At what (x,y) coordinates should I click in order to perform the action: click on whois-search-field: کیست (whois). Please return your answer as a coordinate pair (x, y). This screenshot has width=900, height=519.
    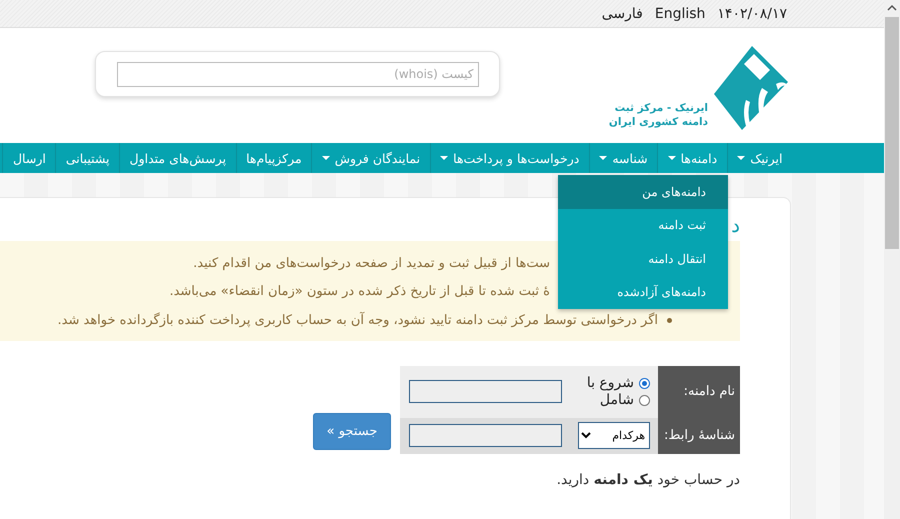
    Looking at the image, I should click on (297, 74).